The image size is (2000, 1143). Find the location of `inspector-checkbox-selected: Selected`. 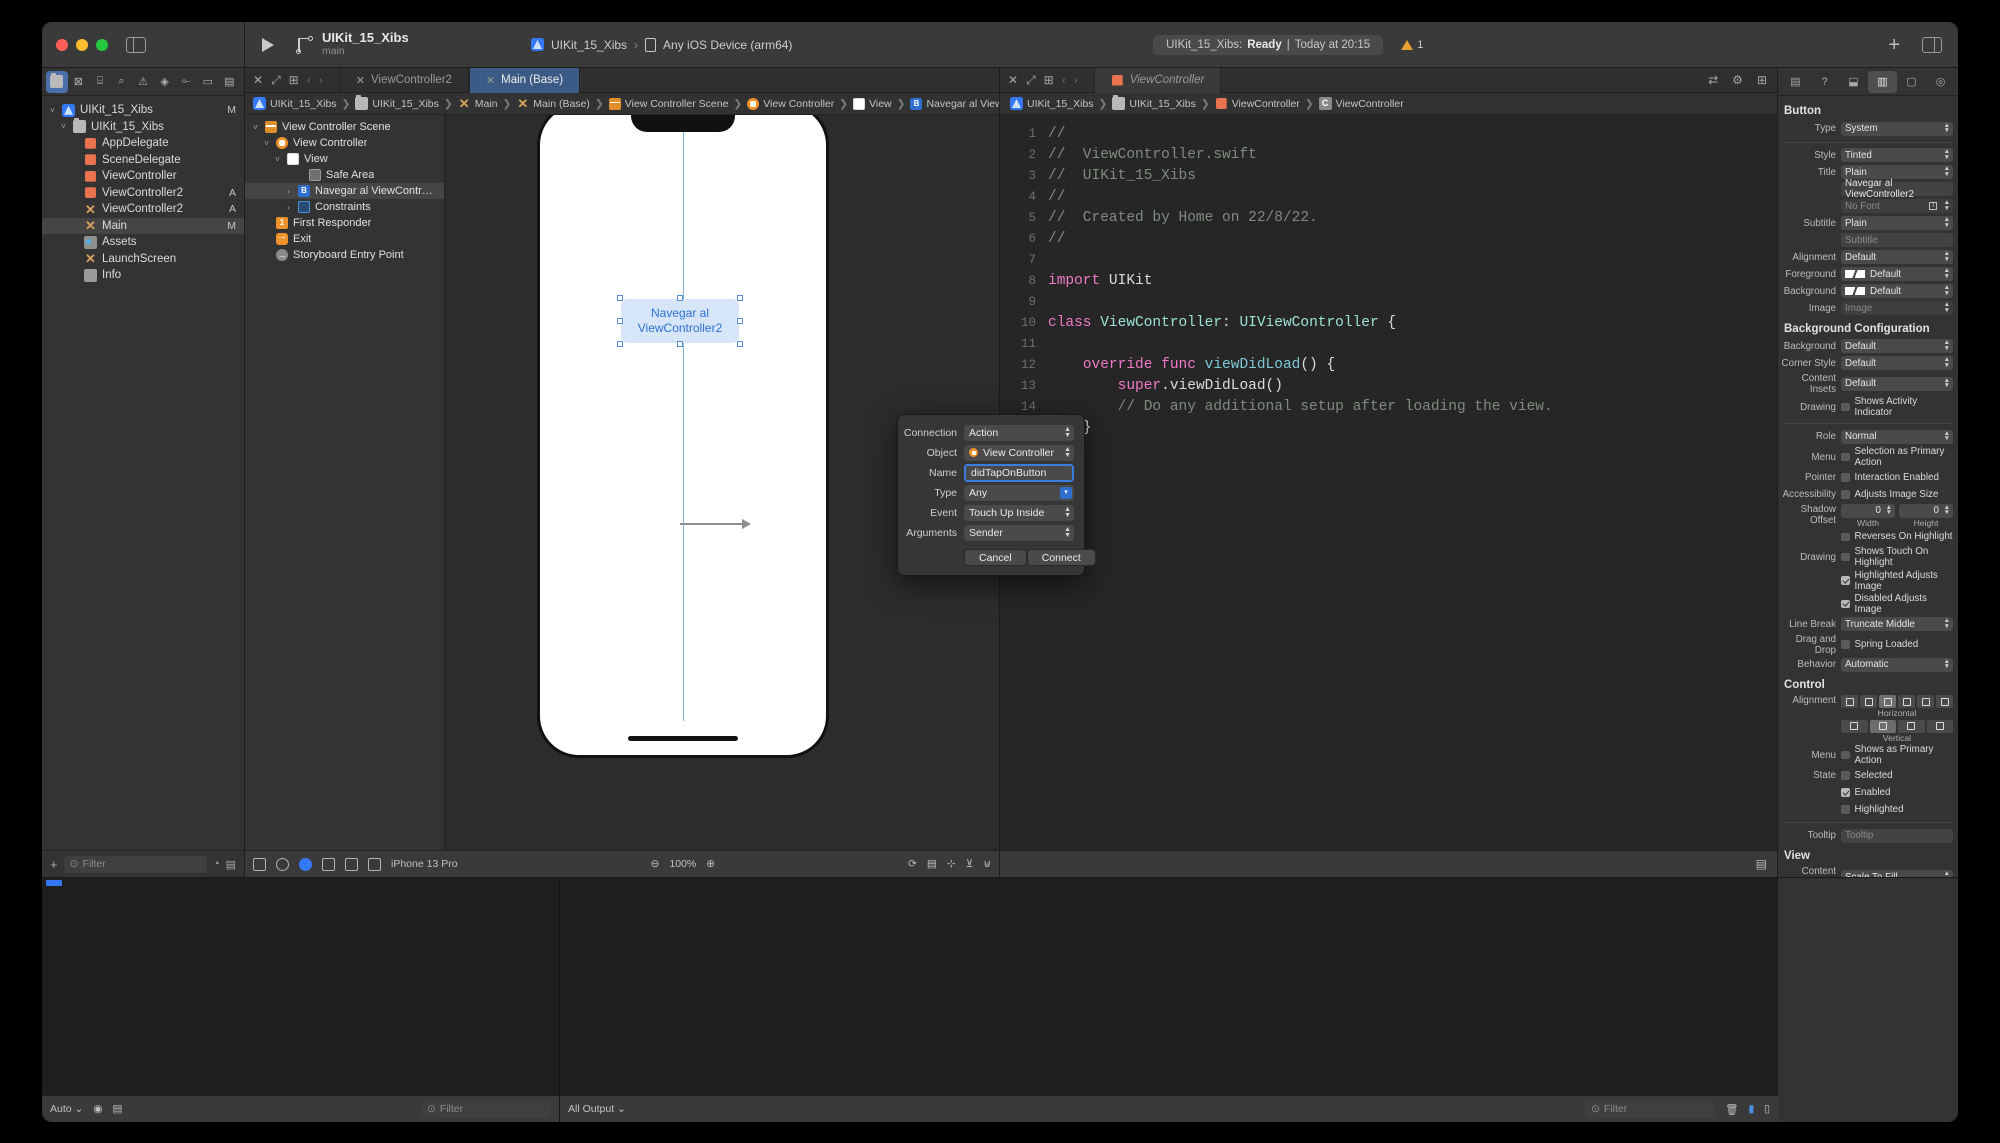

inspector-checkbox-selected: Selected is located at coordinates (1897, 775).